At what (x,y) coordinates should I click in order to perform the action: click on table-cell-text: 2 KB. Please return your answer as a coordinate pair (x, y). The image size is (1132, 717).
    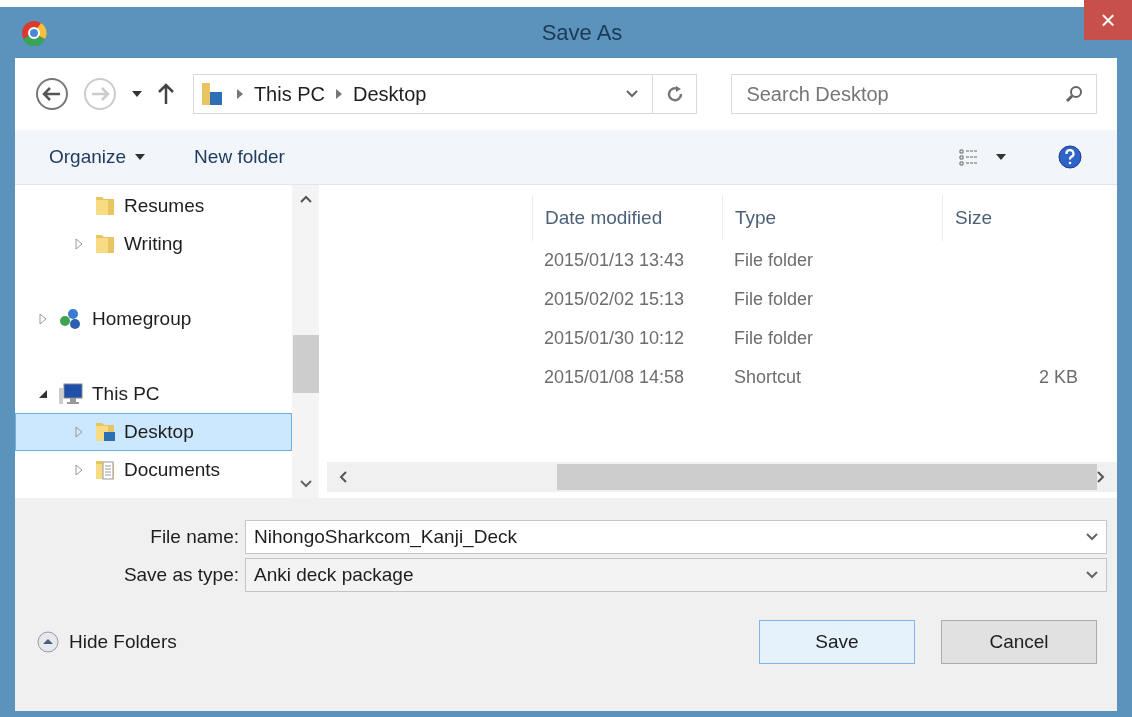
    Looking at the image, I should click on (1058, 377).